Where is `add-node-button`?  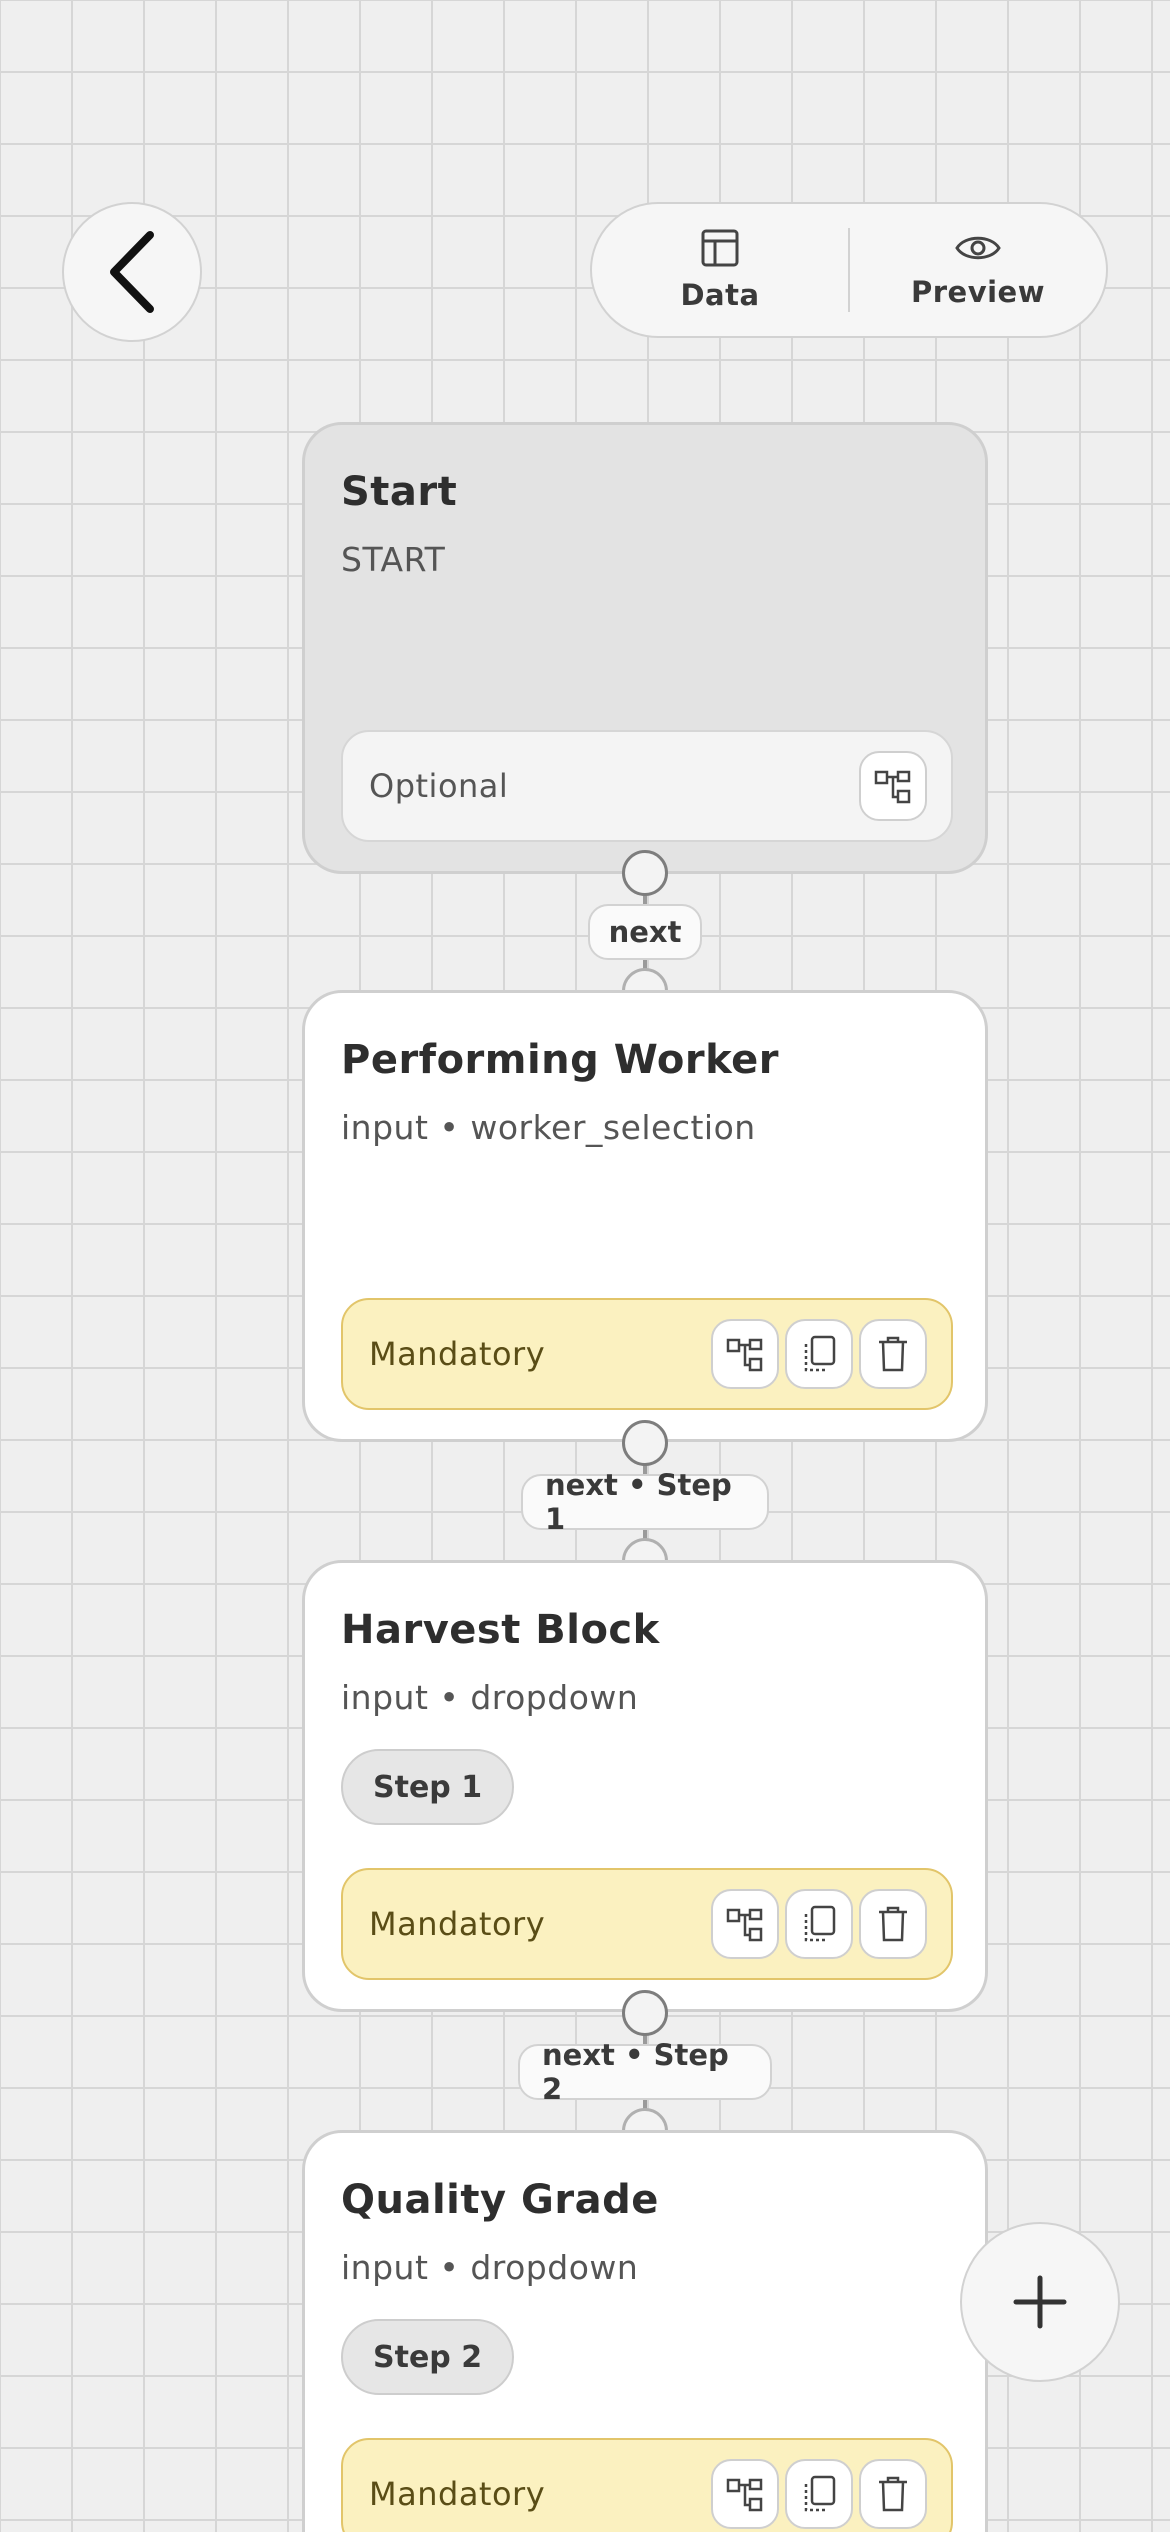 add-node-button is located at coordinates (1040, 2302).